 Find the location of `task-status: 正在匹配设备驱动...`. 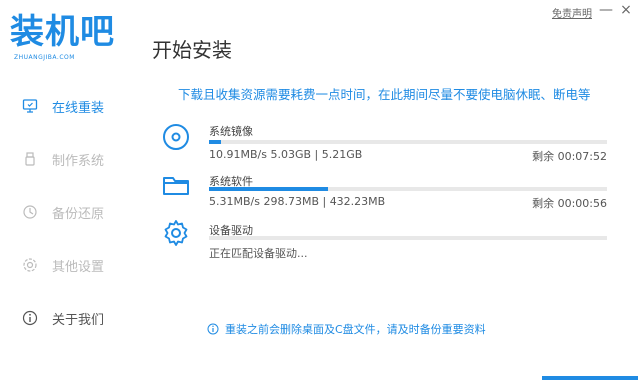

task-status: 正在匹配设备驱动... is located at coordinates (258, 253).